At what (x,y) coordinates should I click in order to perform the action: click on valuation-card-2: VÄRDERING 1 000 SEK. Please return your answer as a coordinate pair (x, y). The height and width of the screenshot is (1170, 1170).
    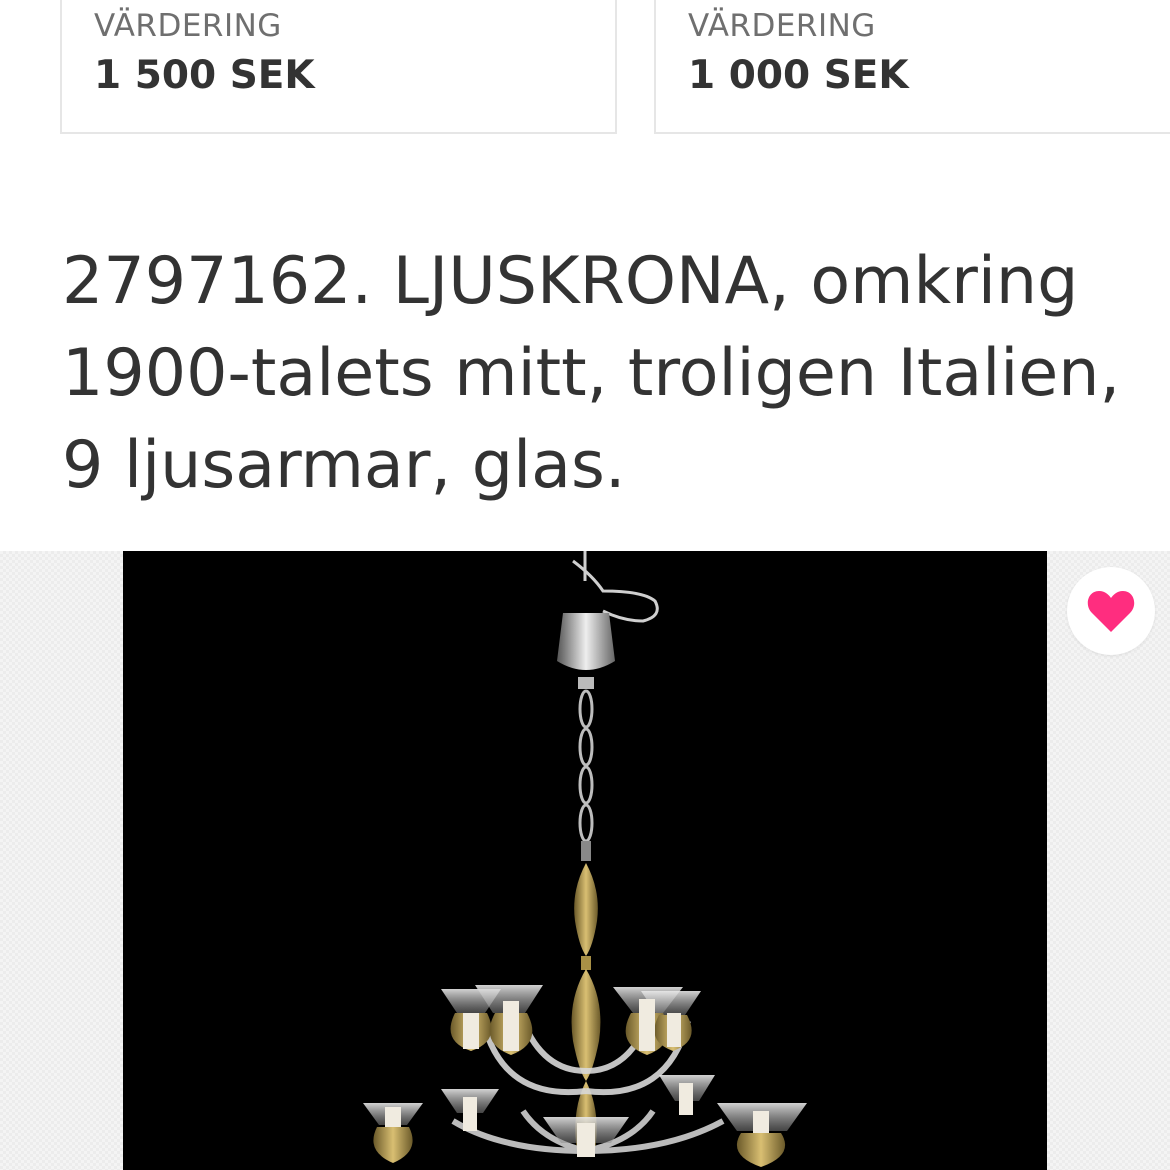
    Looking at the image, I should click on (912, 67).